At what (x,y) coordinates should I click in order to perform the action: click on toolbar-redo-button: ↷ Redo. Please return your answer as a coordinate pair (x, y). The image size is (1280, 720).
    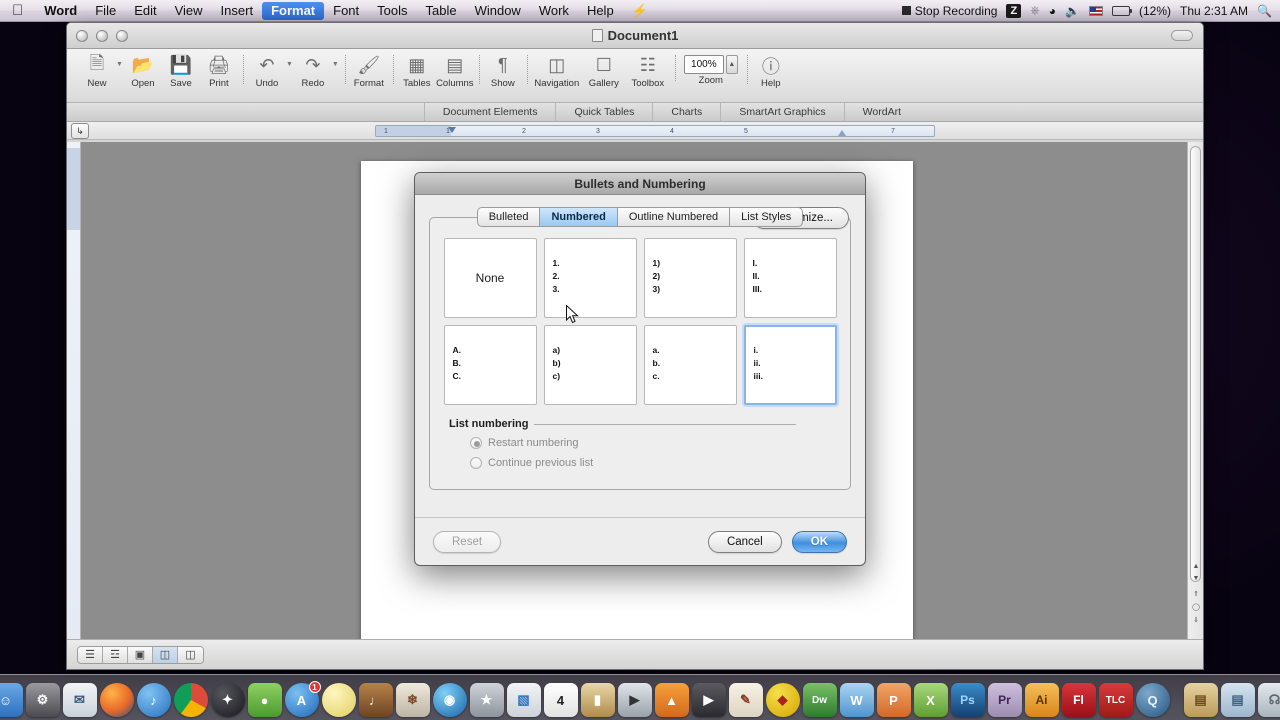
    Looking at the image, I should click on (313, 70).